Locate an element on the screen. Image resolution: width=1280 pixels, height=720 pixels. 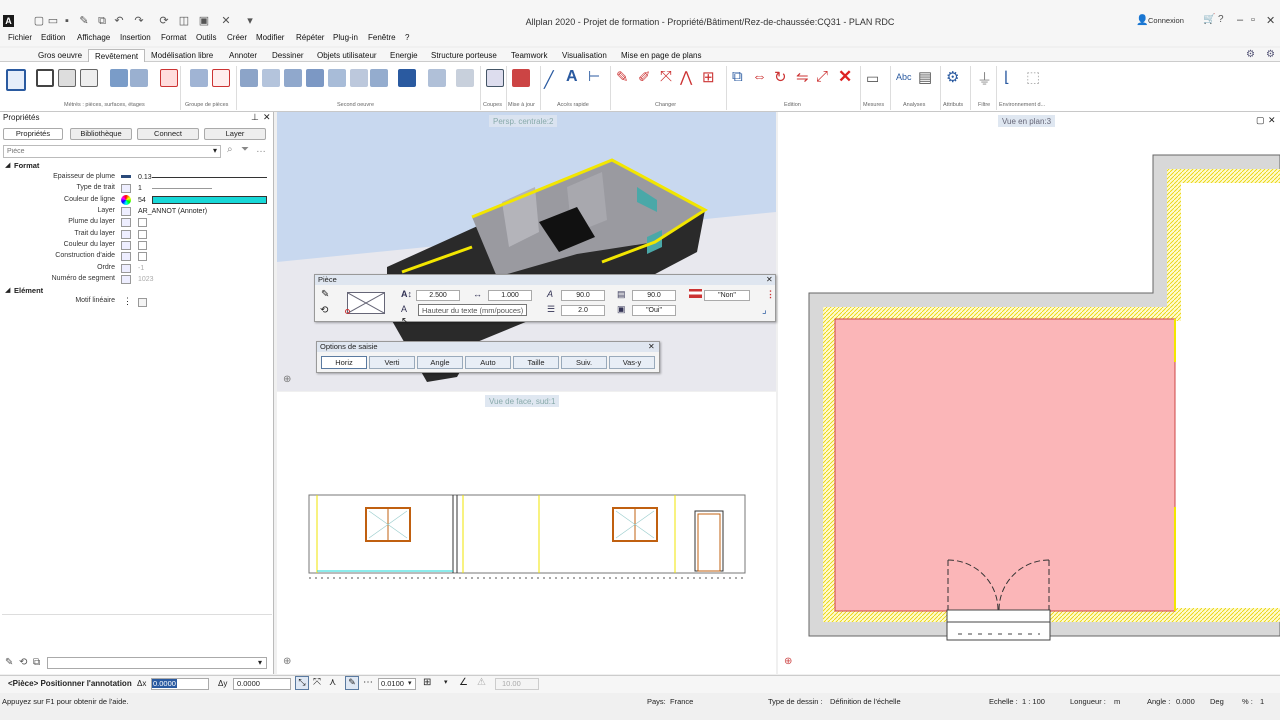
percent-value: 1 is located at coordinates (1262, 701).